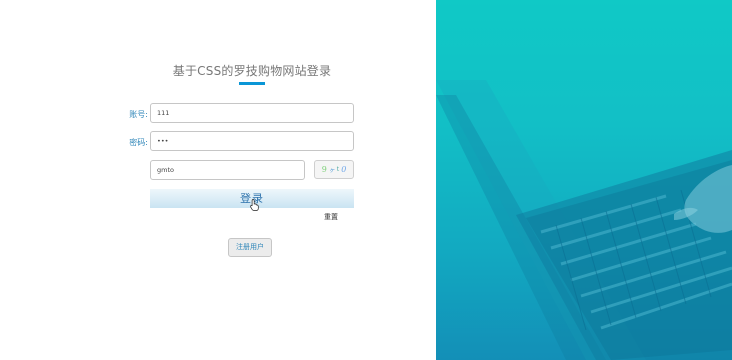  I want to click on password-input: •••, so click(252, 141).